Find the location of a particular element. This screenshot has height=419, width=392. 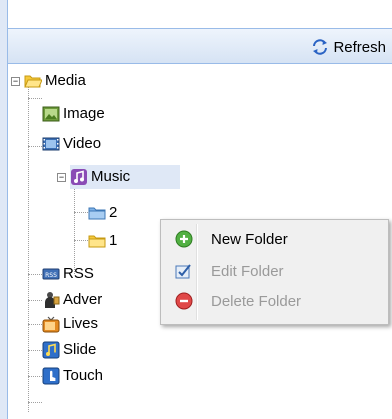

folder-icon is located at coordinates (97, 241).